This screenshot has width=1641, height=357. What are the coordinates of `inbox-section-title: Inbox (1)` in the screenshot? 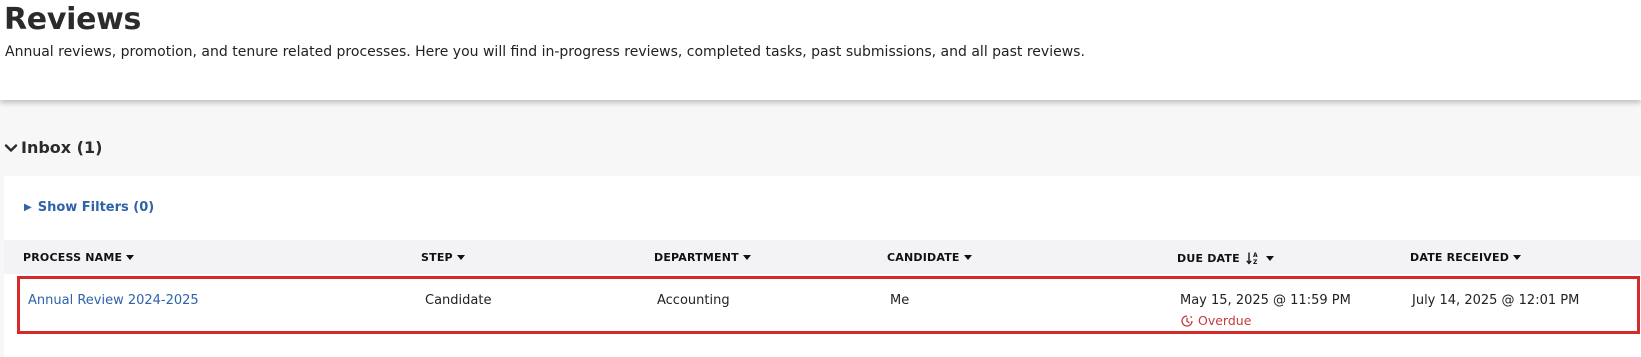 It's located at (62, 147).